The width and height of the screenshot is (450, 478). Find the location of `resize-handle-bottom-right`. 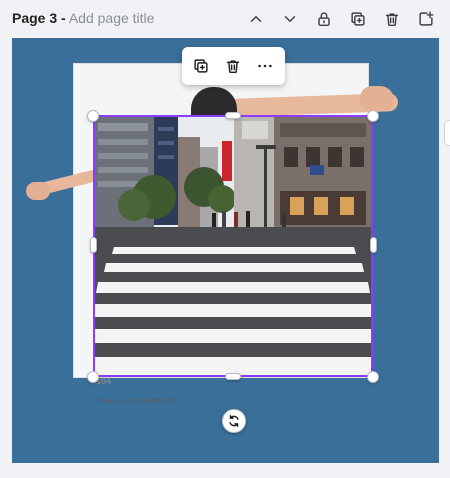

resize-handle-bottom-right is located at coordinates (373, 377).